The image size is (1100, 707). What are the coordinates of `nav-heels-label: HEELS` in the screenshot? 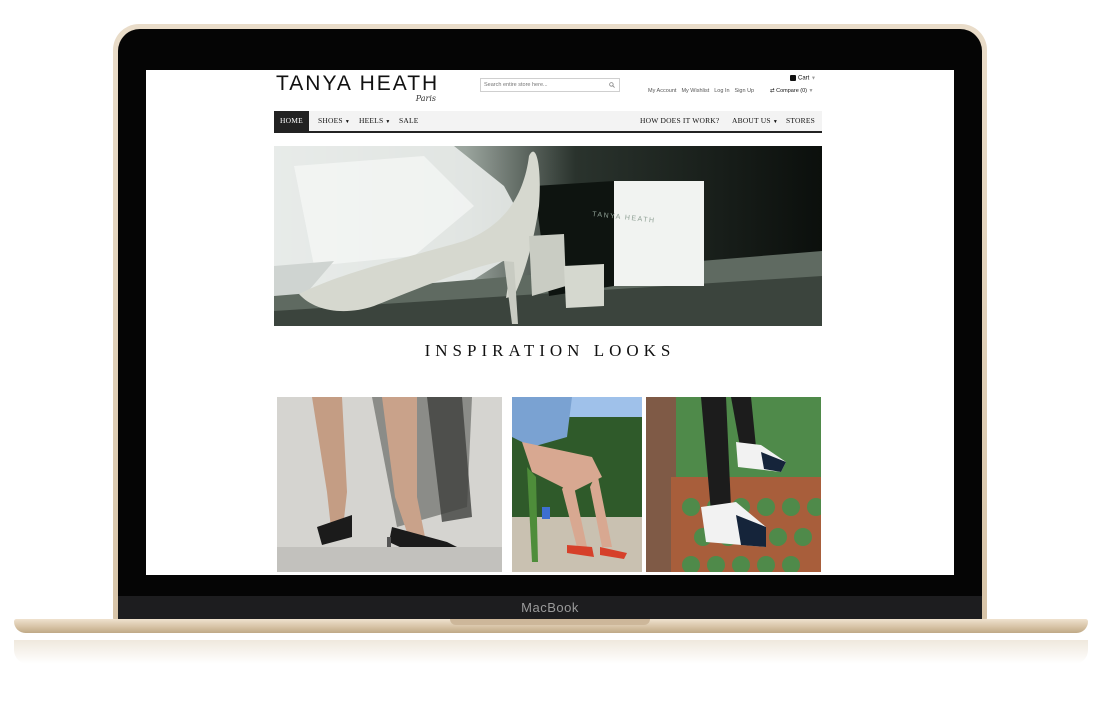 It's located at (371, 120).